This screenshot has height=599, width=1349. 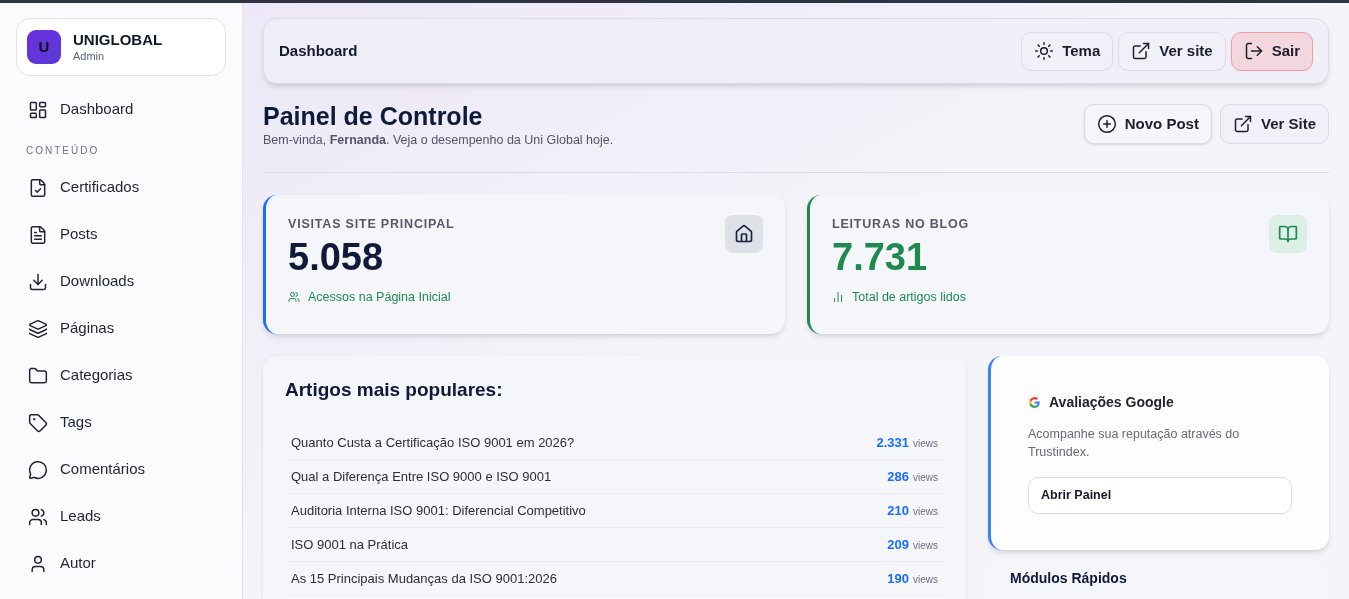 What do you see at coordinates (1147, 124) in the screenshot?
I see `toolbar-button: Novo Post` at bounding box center [1147, 124].